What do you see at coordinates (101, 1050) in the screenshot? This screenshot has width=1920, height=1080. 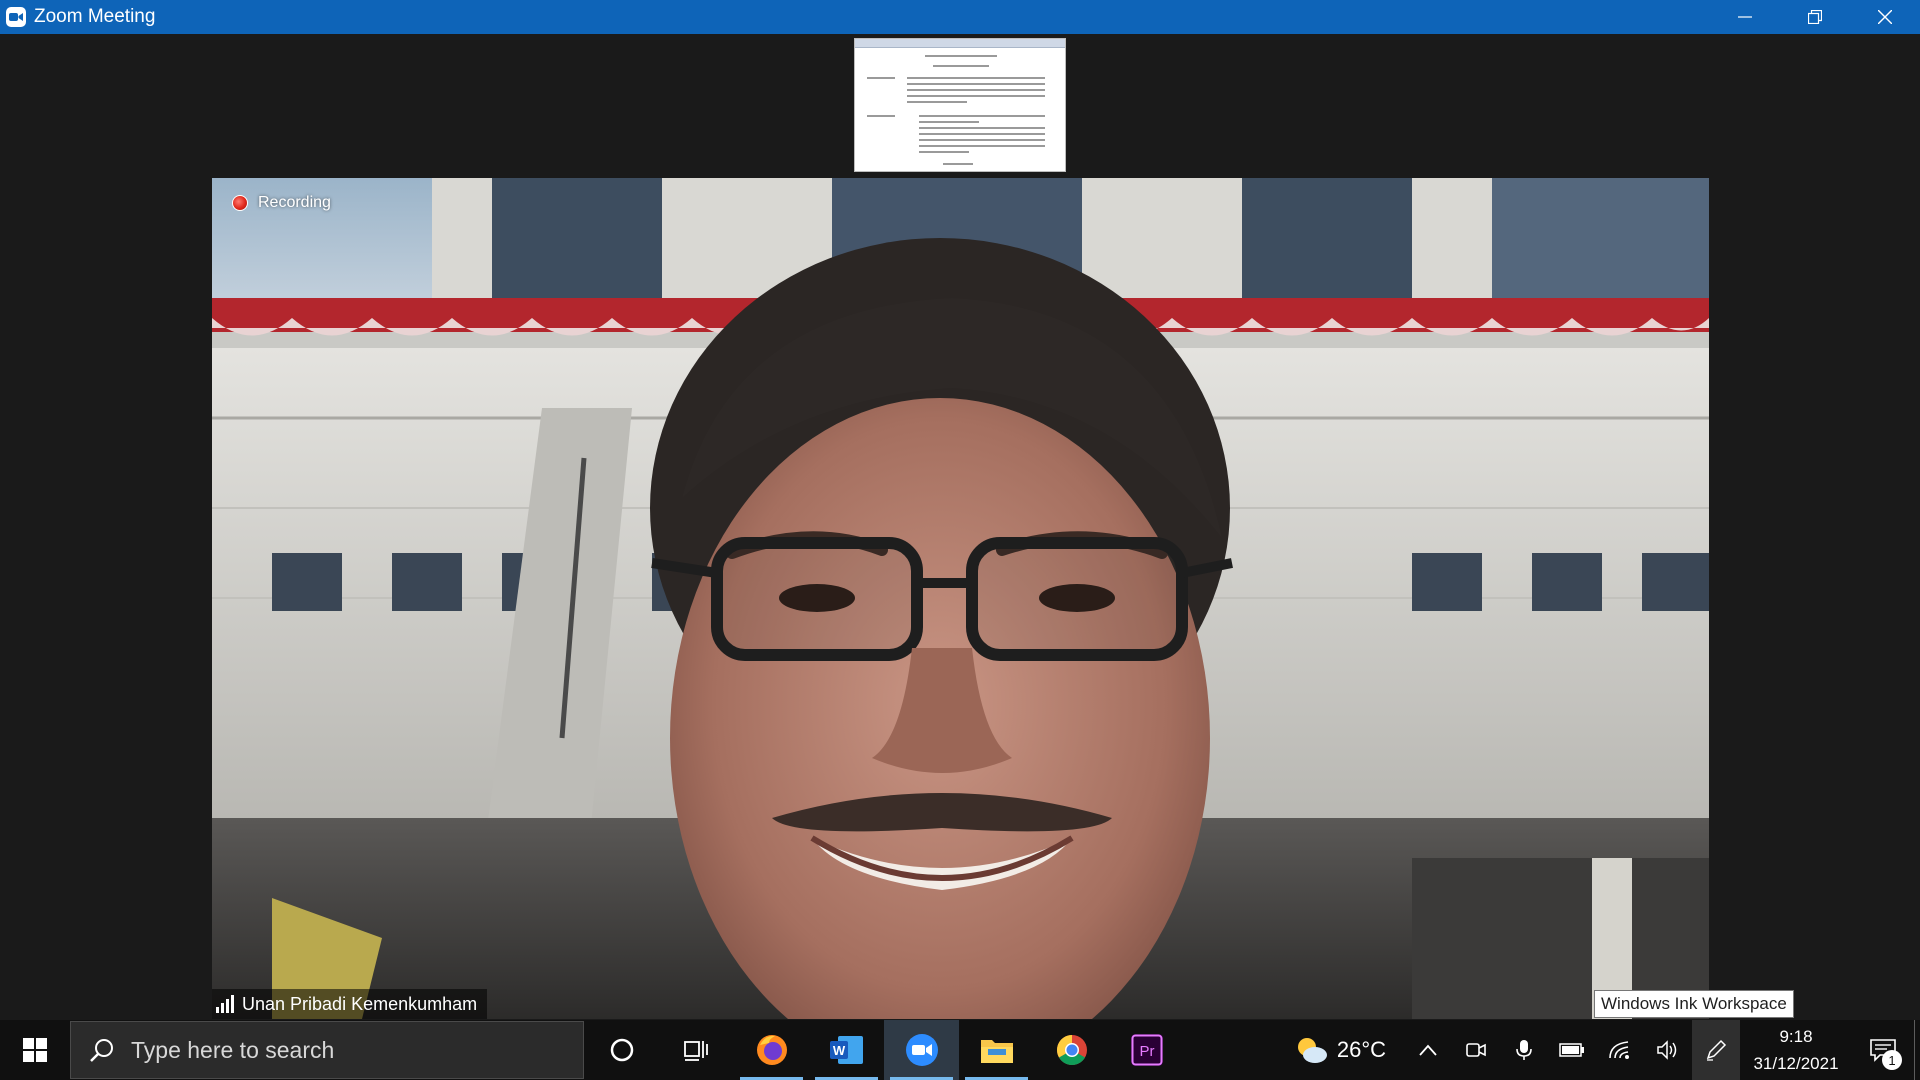 I see `search-icon` at bounding box center [101, 1050].